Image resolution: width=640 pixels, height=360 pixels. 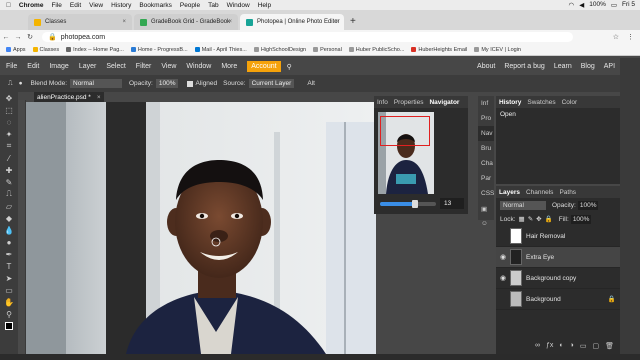 I want to click on healing-tool-icon: ✚, so click(x=9, y=170).